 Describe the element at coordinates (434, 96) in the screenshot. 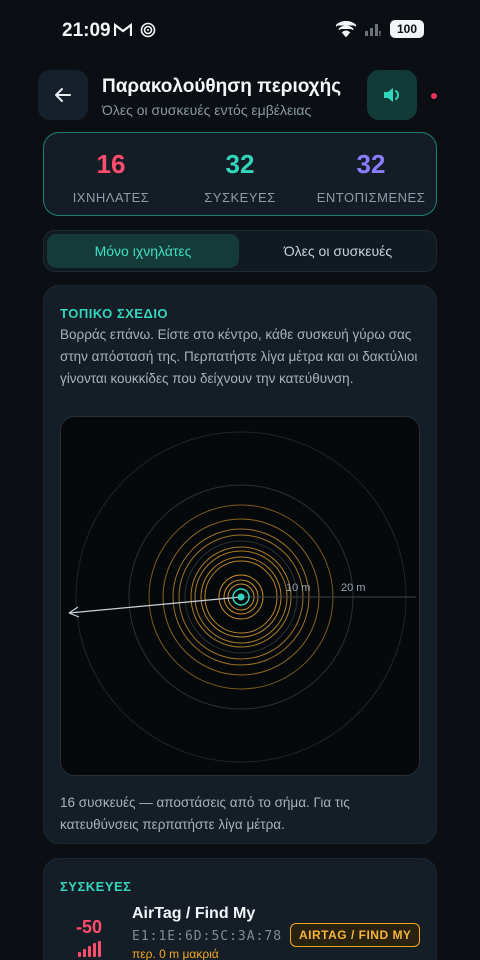

I see `recording-indicator` at that location.